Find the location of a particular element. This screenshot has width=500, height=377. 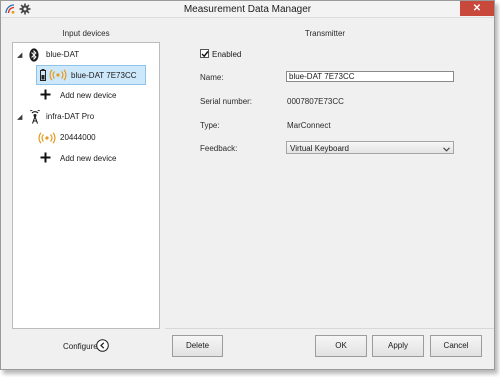

configure-label: Configure is located at coordinates (80, 346).